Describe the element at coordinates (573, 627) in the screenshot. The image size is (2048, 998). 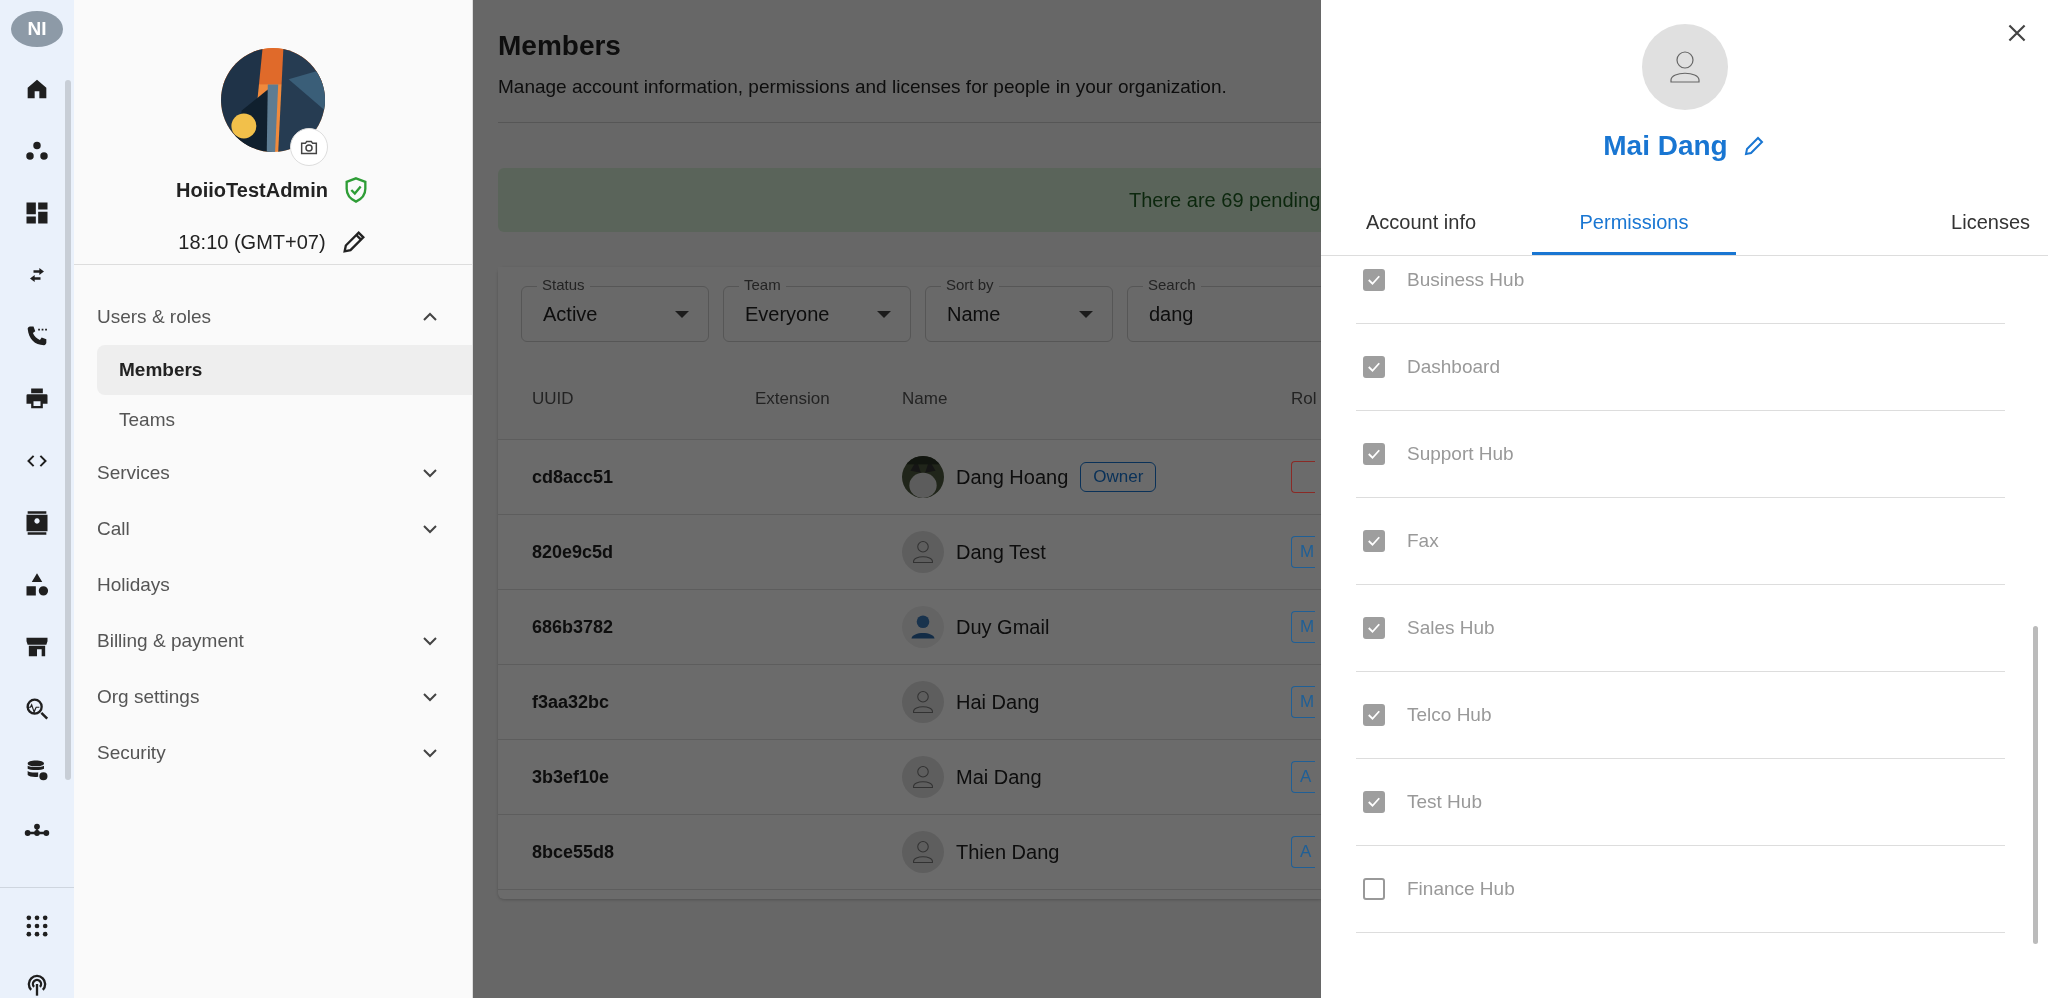
I see `table-cell-text: 686b3782` at that location.